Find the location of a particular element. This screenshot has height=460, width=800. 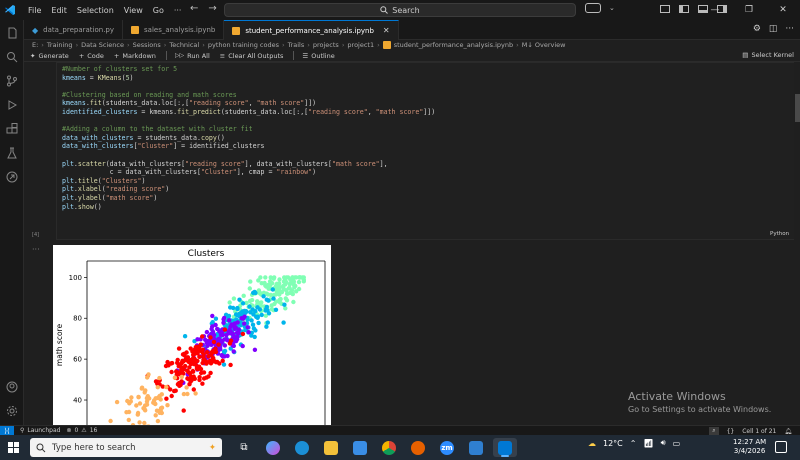

forward-arrow-icon: → is located at coordinates (212, 8).